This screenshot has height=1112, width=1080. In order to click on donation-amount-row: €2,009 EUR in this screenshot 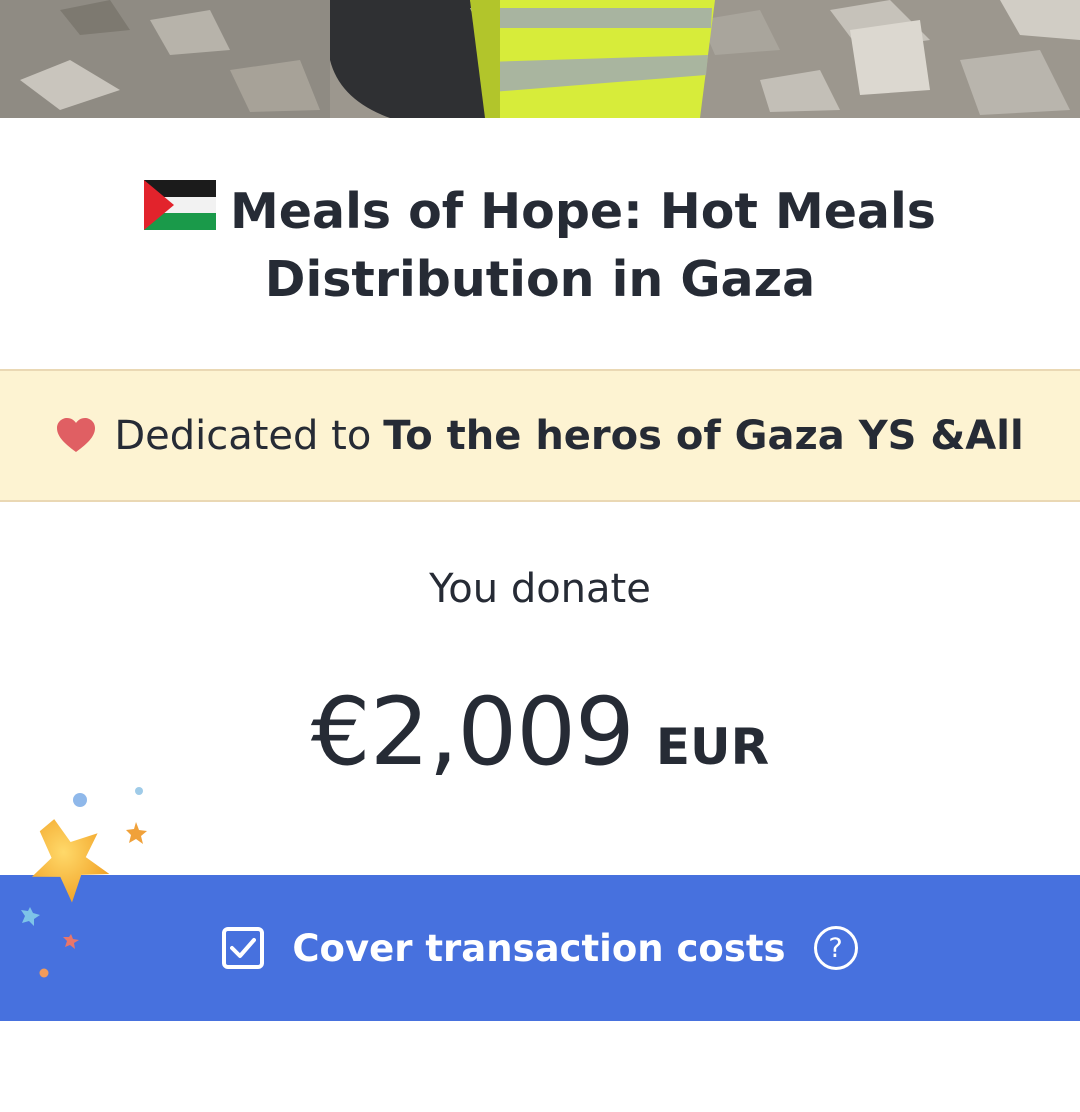, I will do `click(540, 732)`.